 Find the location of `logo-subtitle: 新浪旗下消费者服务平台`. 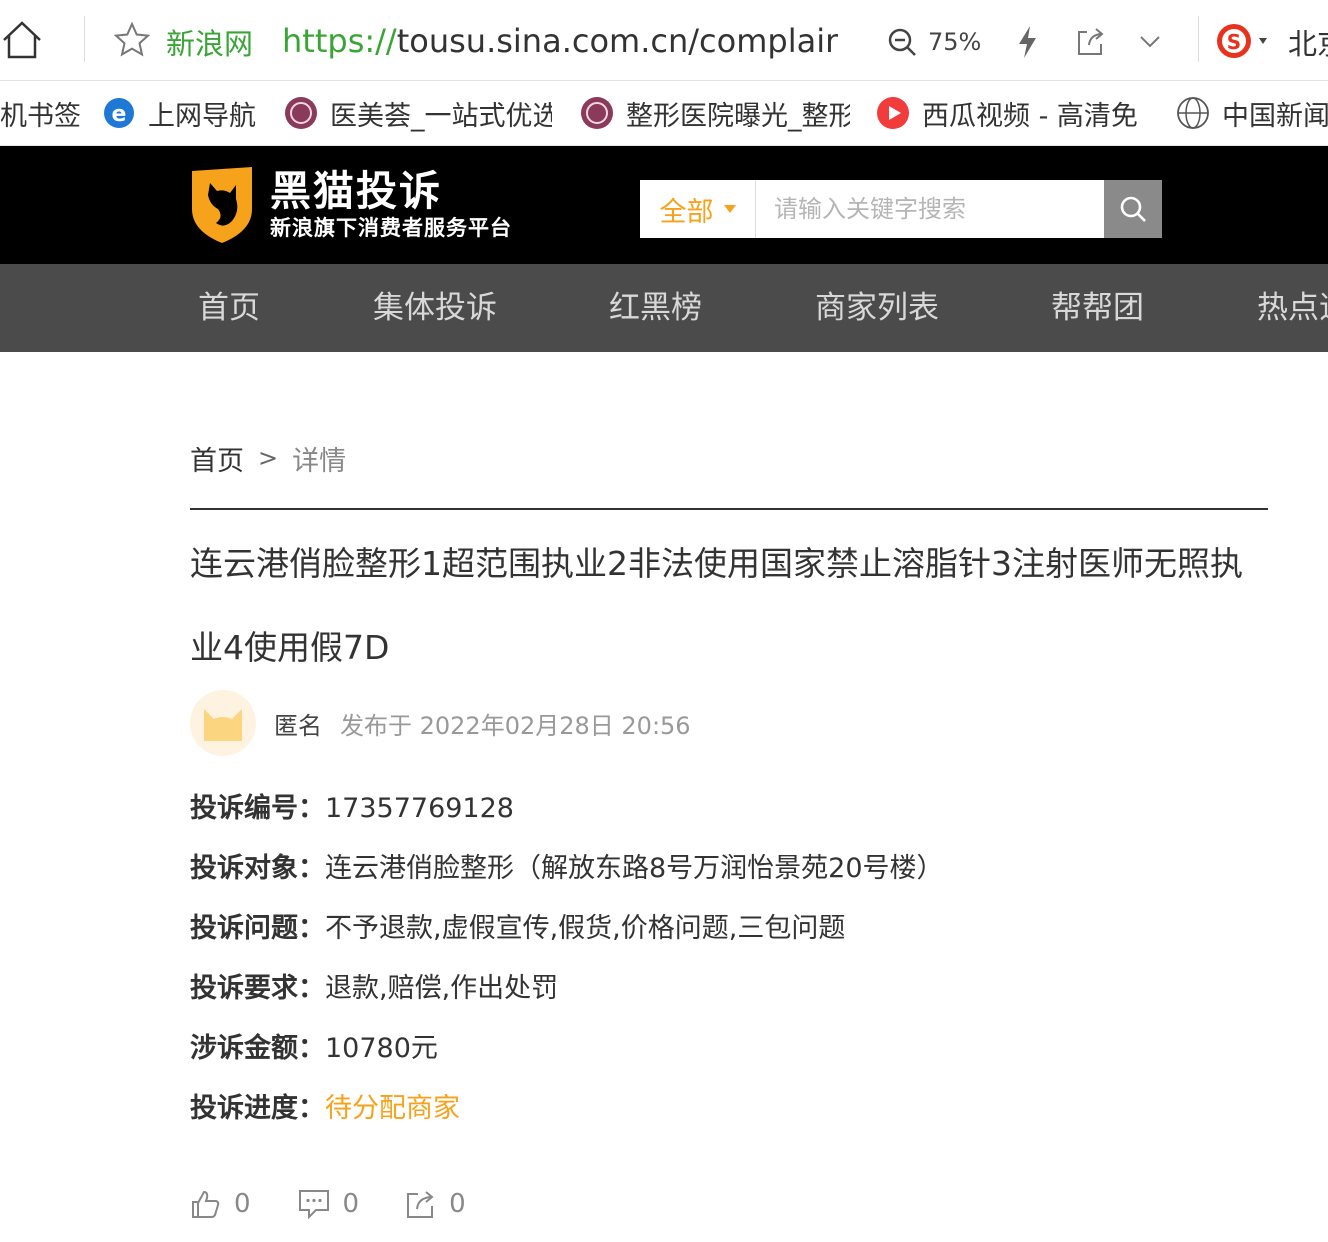

logo-subtitle: 新浪旗下消费者服务平台 is located at coordinates (391, 228).